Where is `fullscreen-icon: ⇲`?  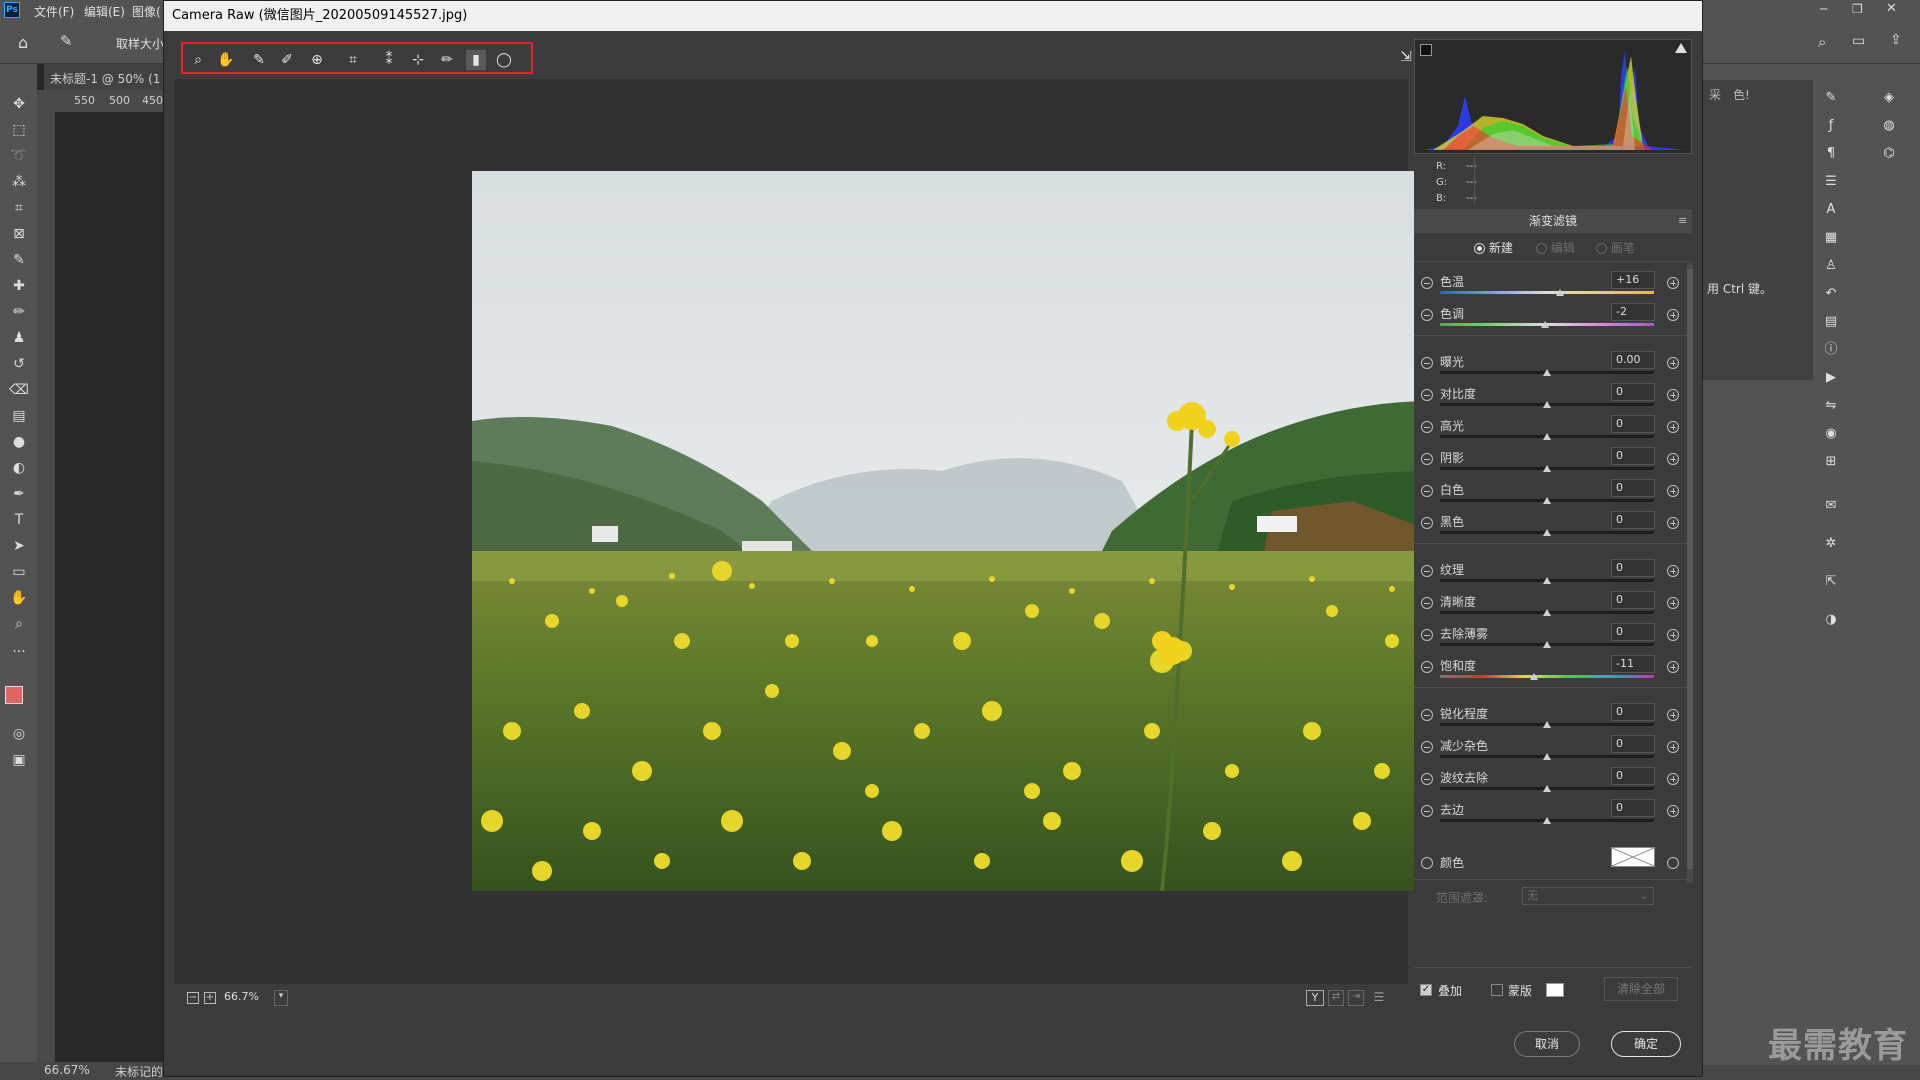
fullscreen-icon: ⇲ is located at coordinates (1406, 57).